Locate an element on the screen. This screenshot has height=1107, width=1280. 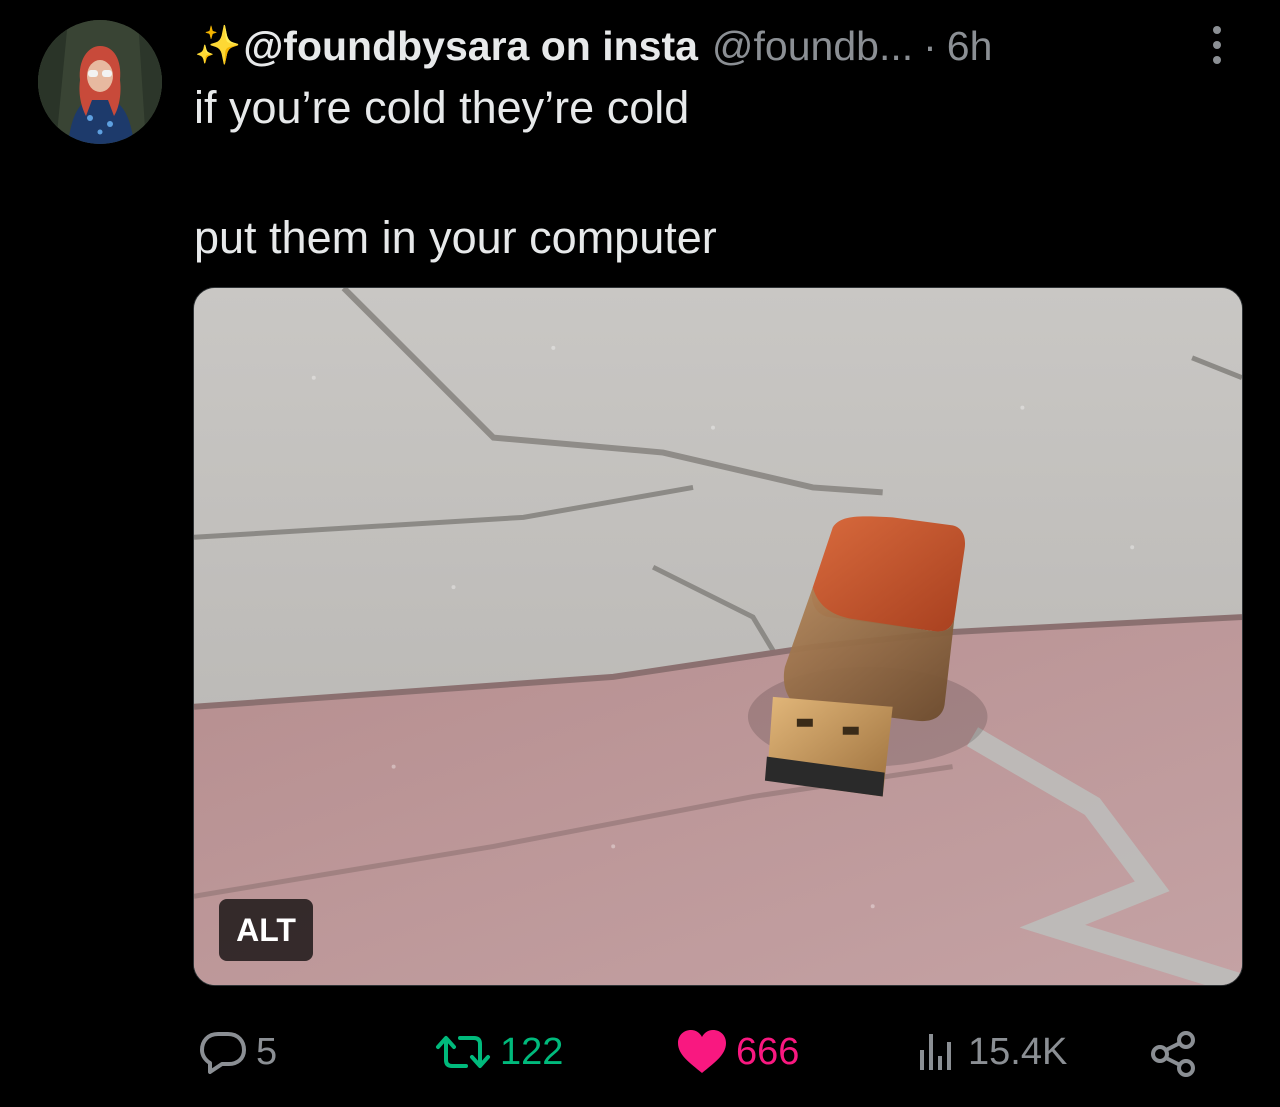
tweet-text-line-1: if you’re cold they’re cold is located at coordinates (442, 107).